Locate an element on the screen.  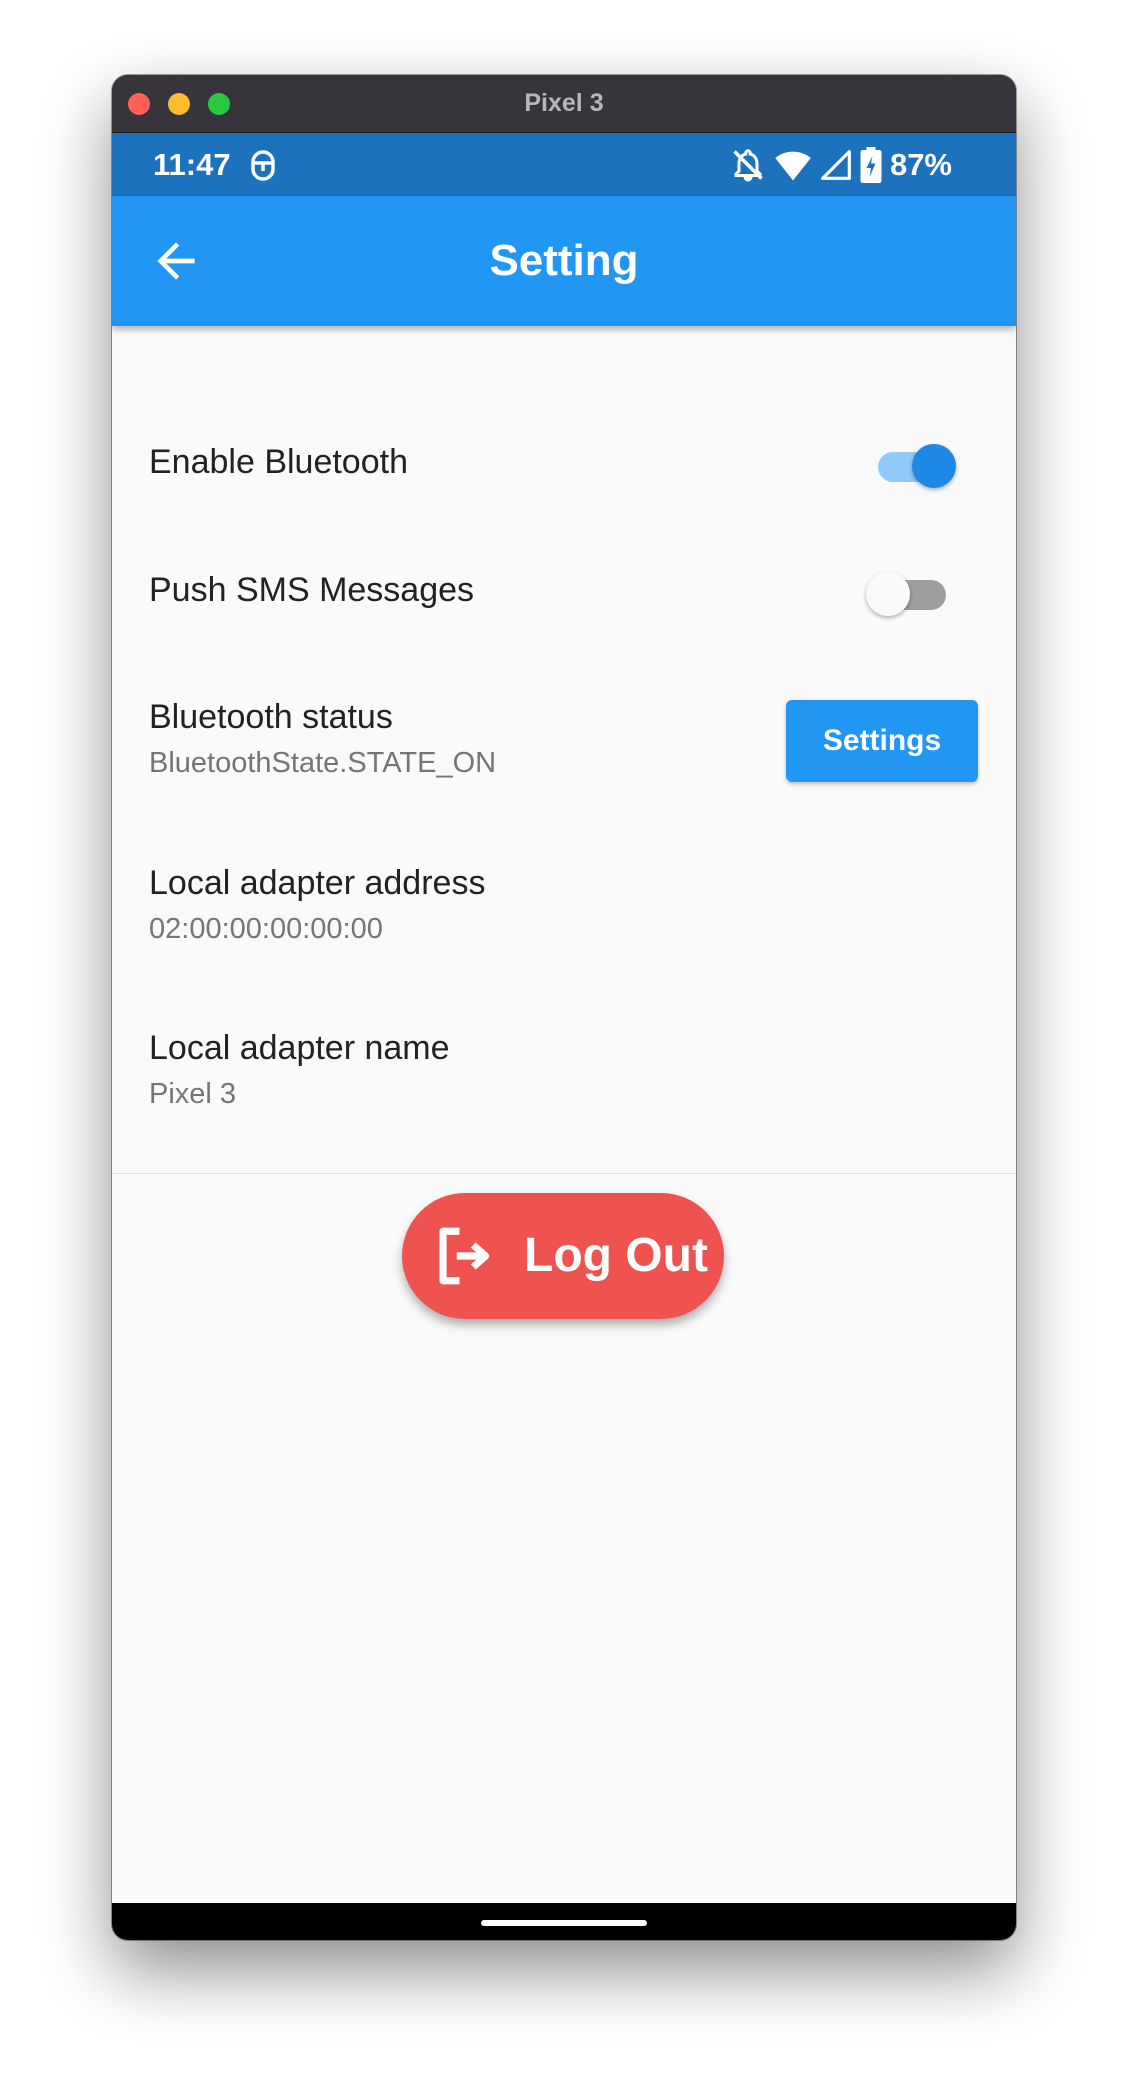
cell-signal-icon is located at coordinates (836, 164).